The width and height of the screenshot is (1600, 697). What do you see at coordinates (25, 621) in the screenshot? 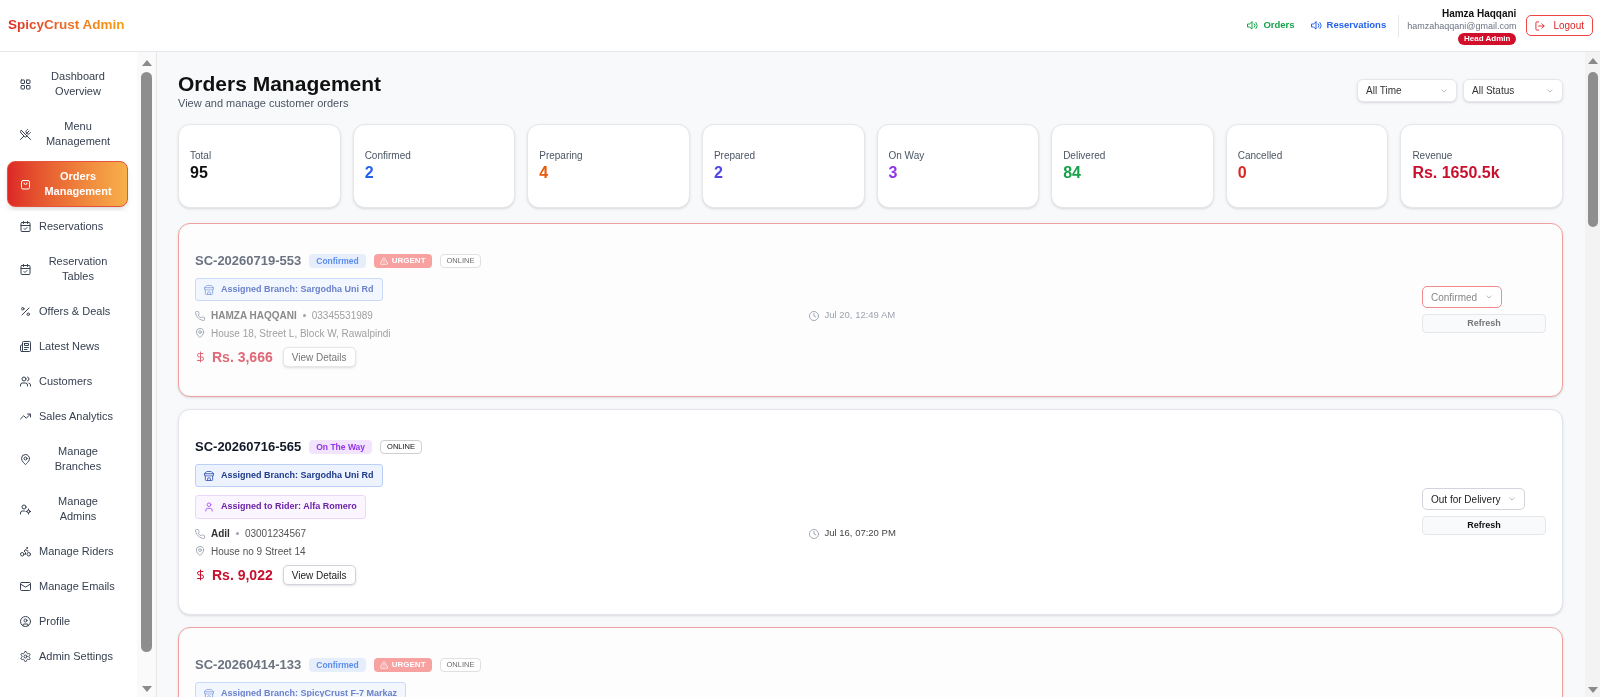
I see `user-circle-icon` at bounding box center [25, 621].